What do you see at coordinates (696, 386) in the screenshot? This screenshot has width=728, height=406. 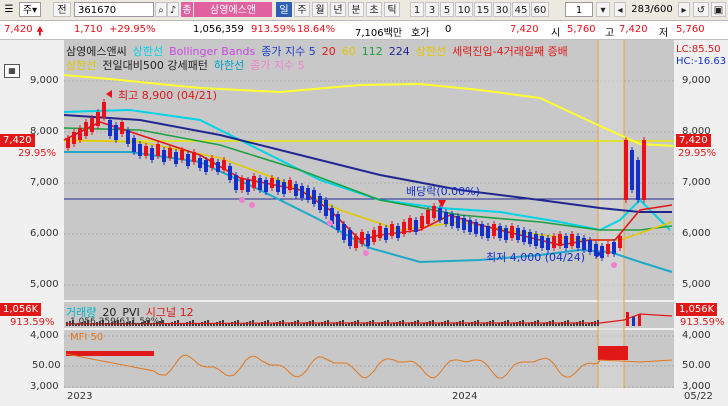 I see `price-tick-right-6: 3,000` at bounding box center [696, 386].